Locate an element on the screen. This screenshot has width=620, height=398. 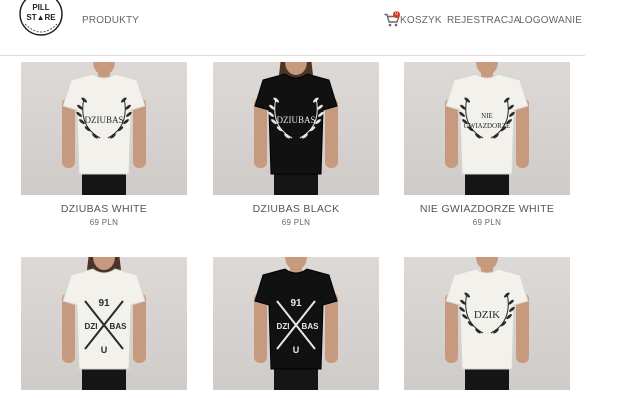
model-illustration: NIE GWIAZDORZE is located at coordinates (487, 128).